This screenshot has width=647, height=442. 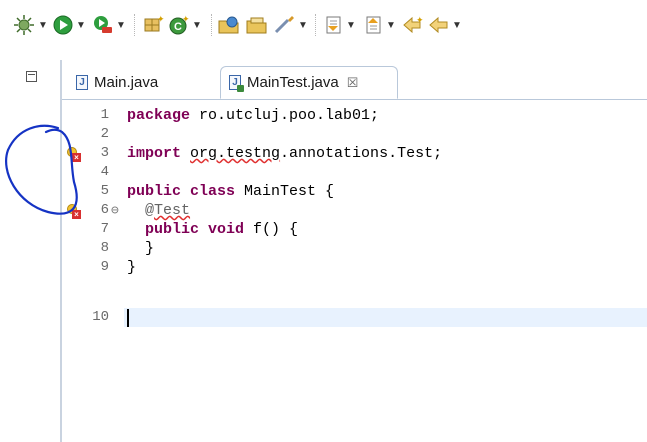 What do you see at coordinates (100, 317) in the screenshot?
I see `line-number: 10` at bounding box center [100, 317].